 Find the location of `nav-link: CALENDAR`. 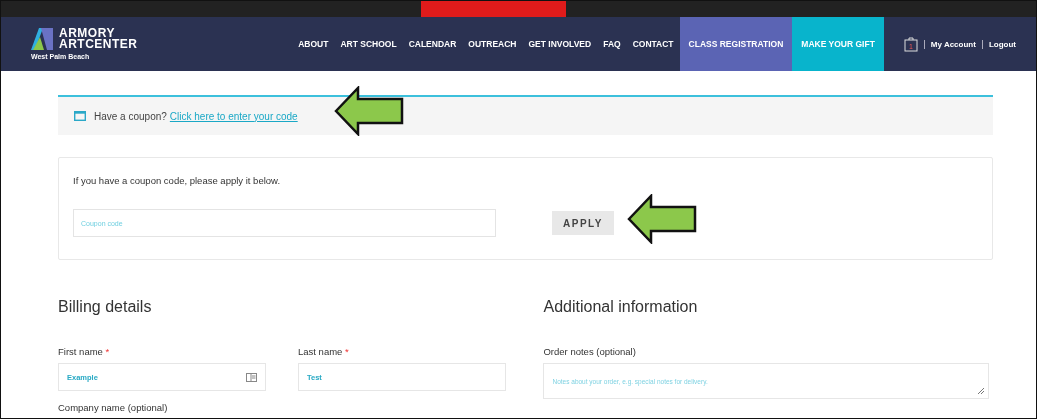

nav-link: CALENDAR is located at coordinates (432, 44).